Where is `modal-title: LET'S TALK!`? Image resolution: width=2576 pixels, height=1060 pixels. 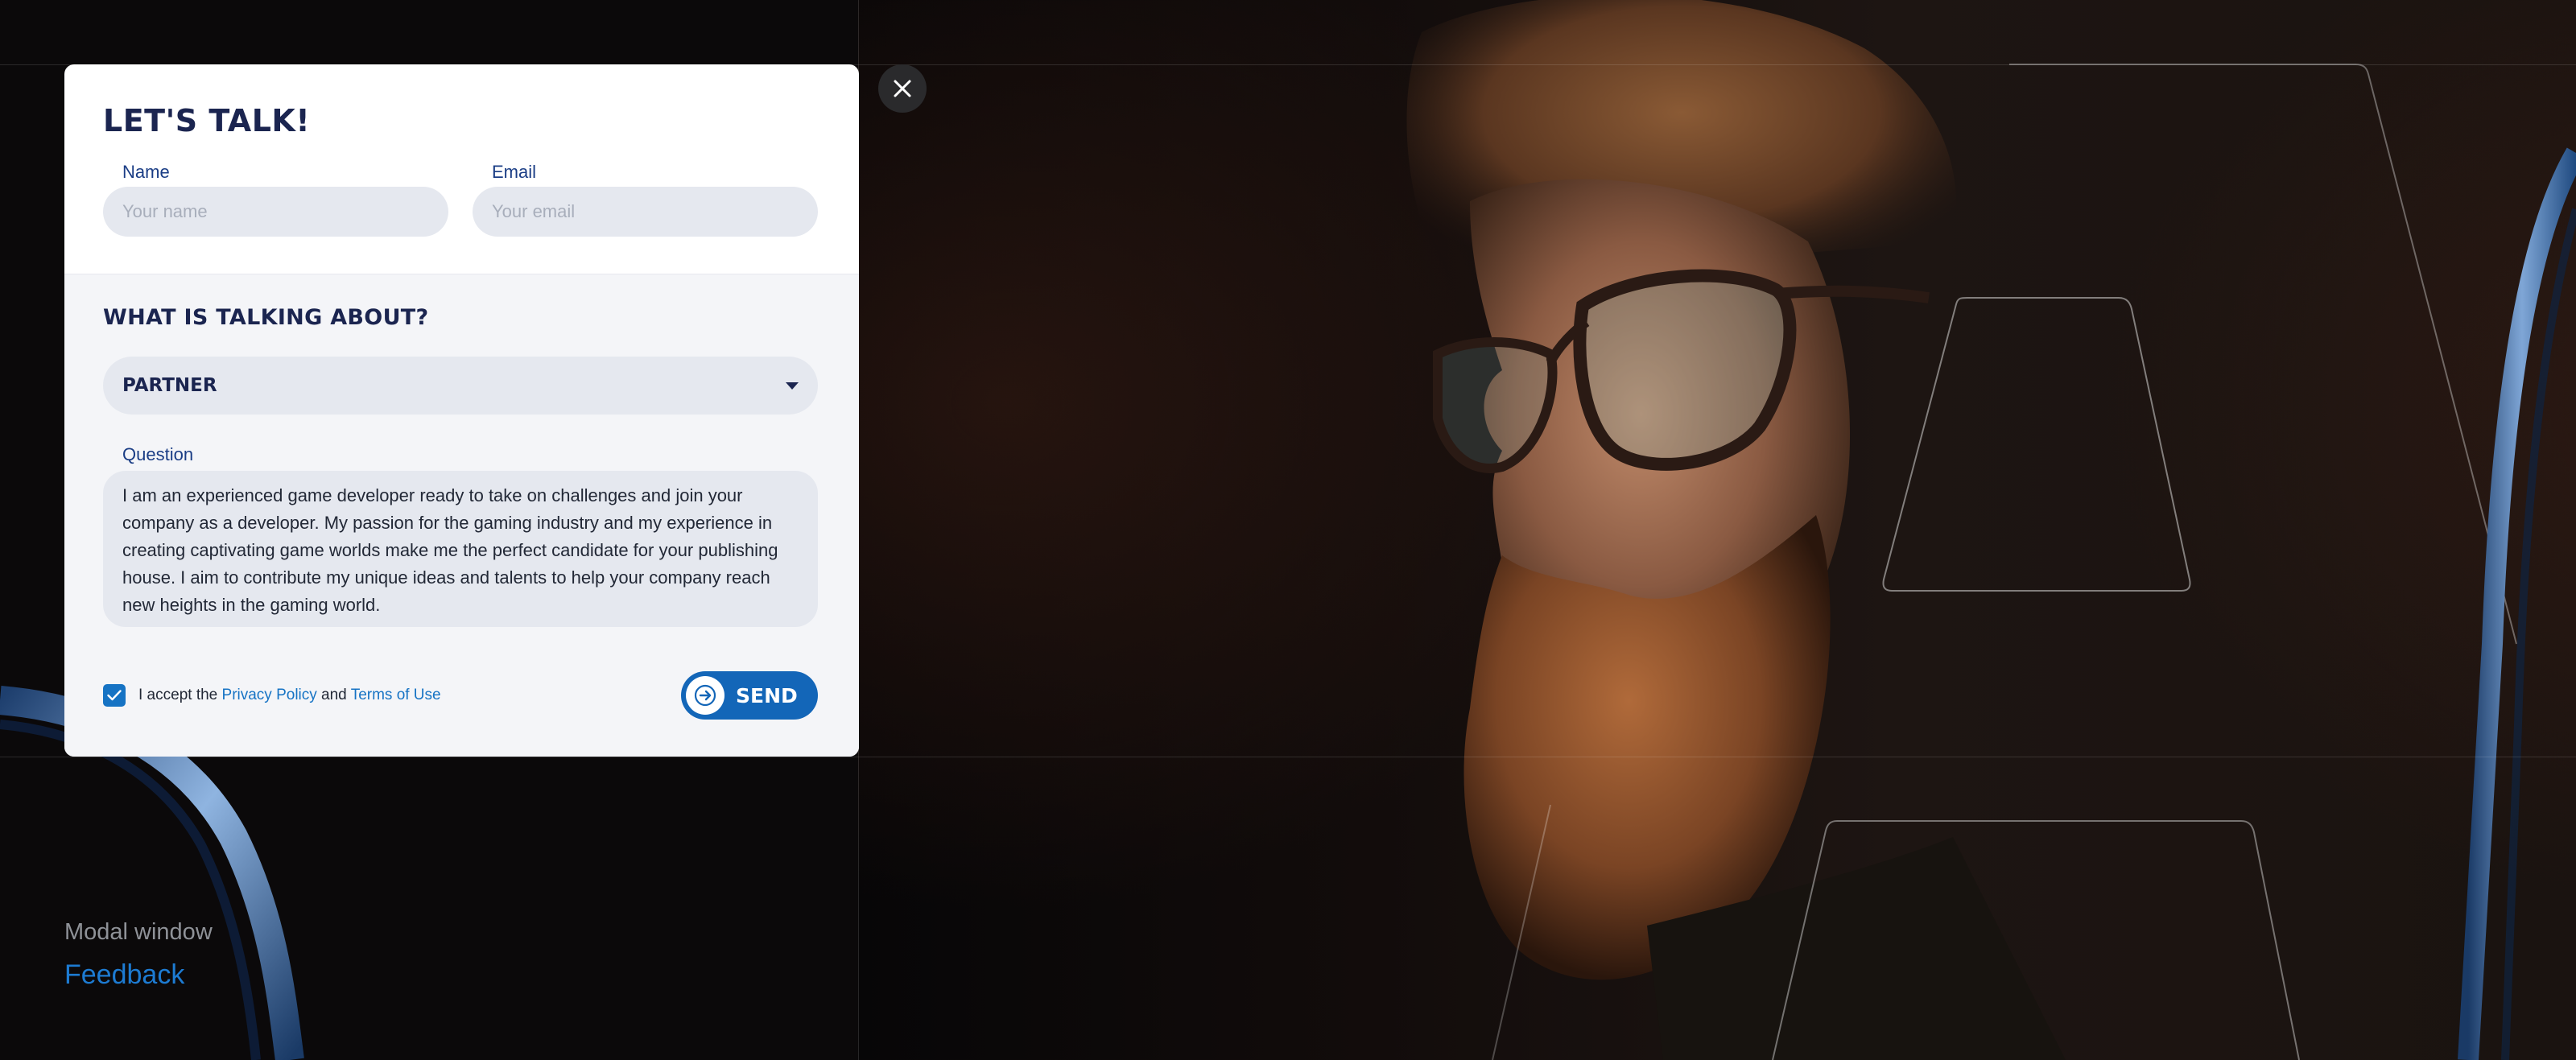 modal-title: LET'S TALK! is located at coordinates (207, 120).